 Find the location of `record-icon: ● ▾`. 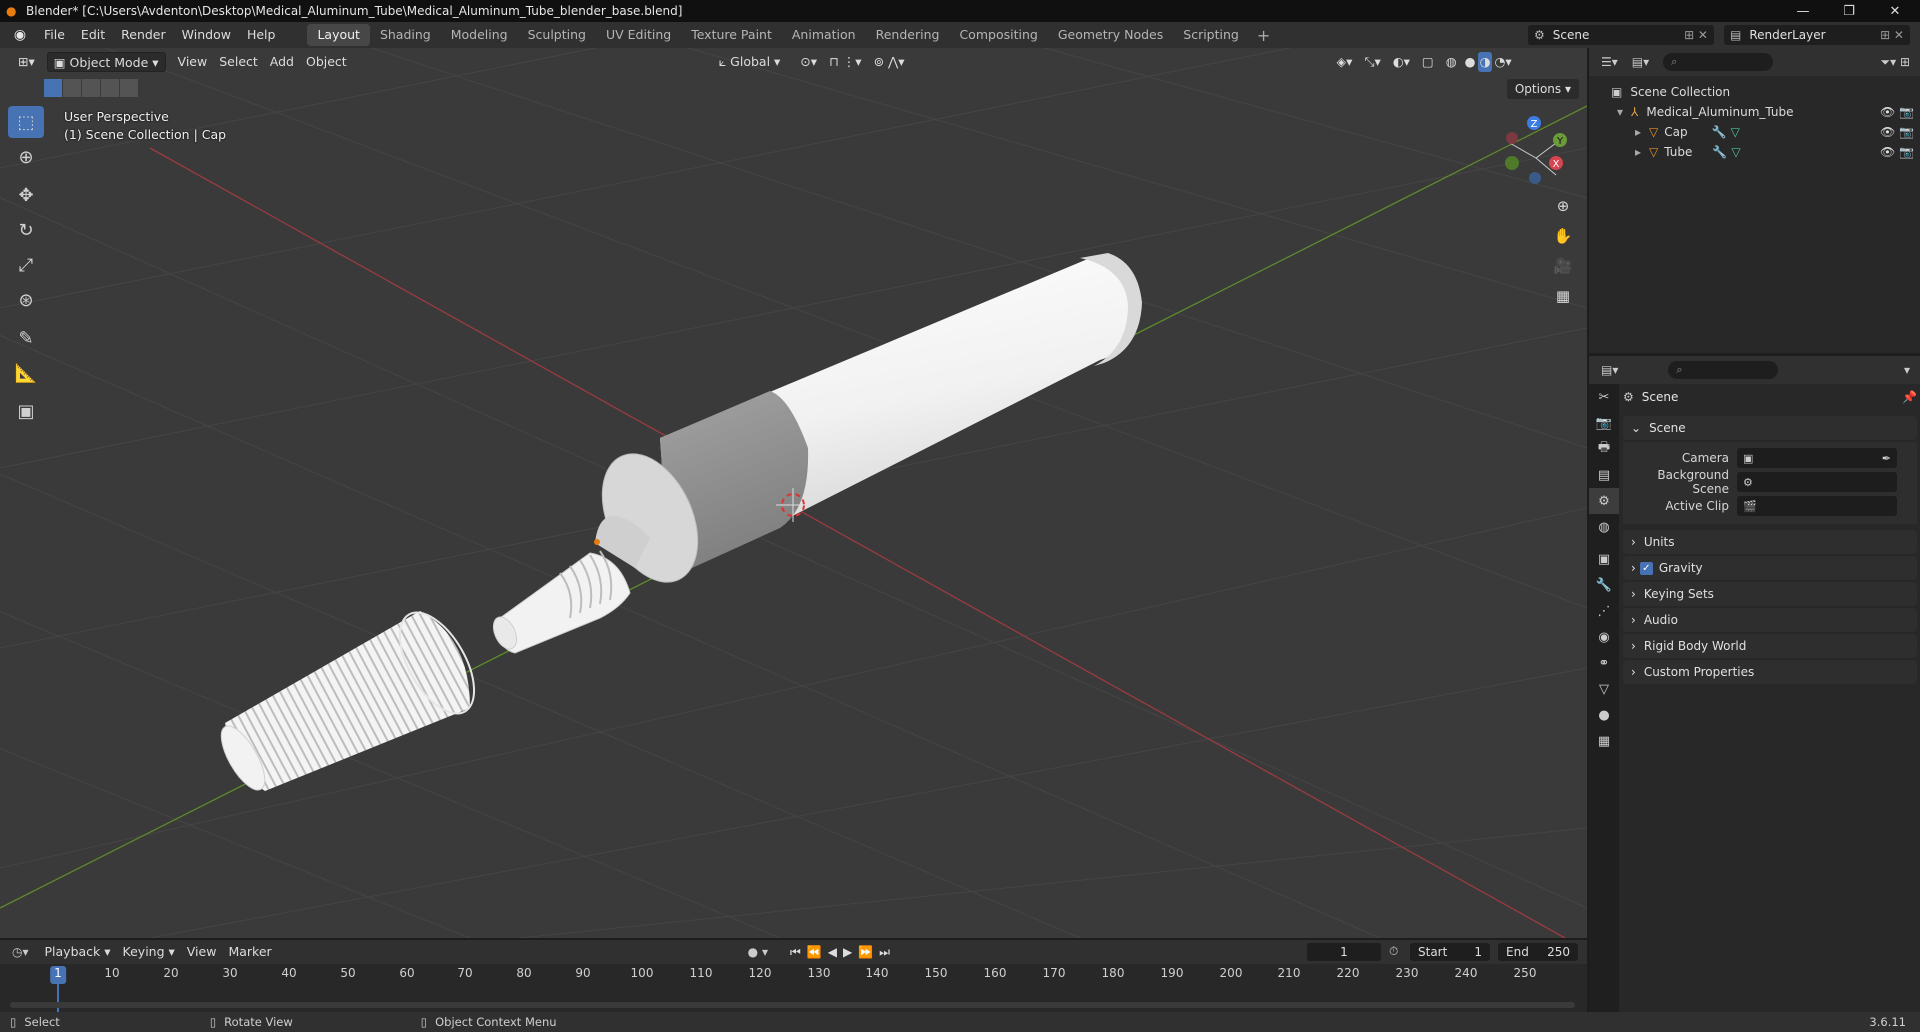

record-icon: ● ▾ is located at coordinates (758, 952).